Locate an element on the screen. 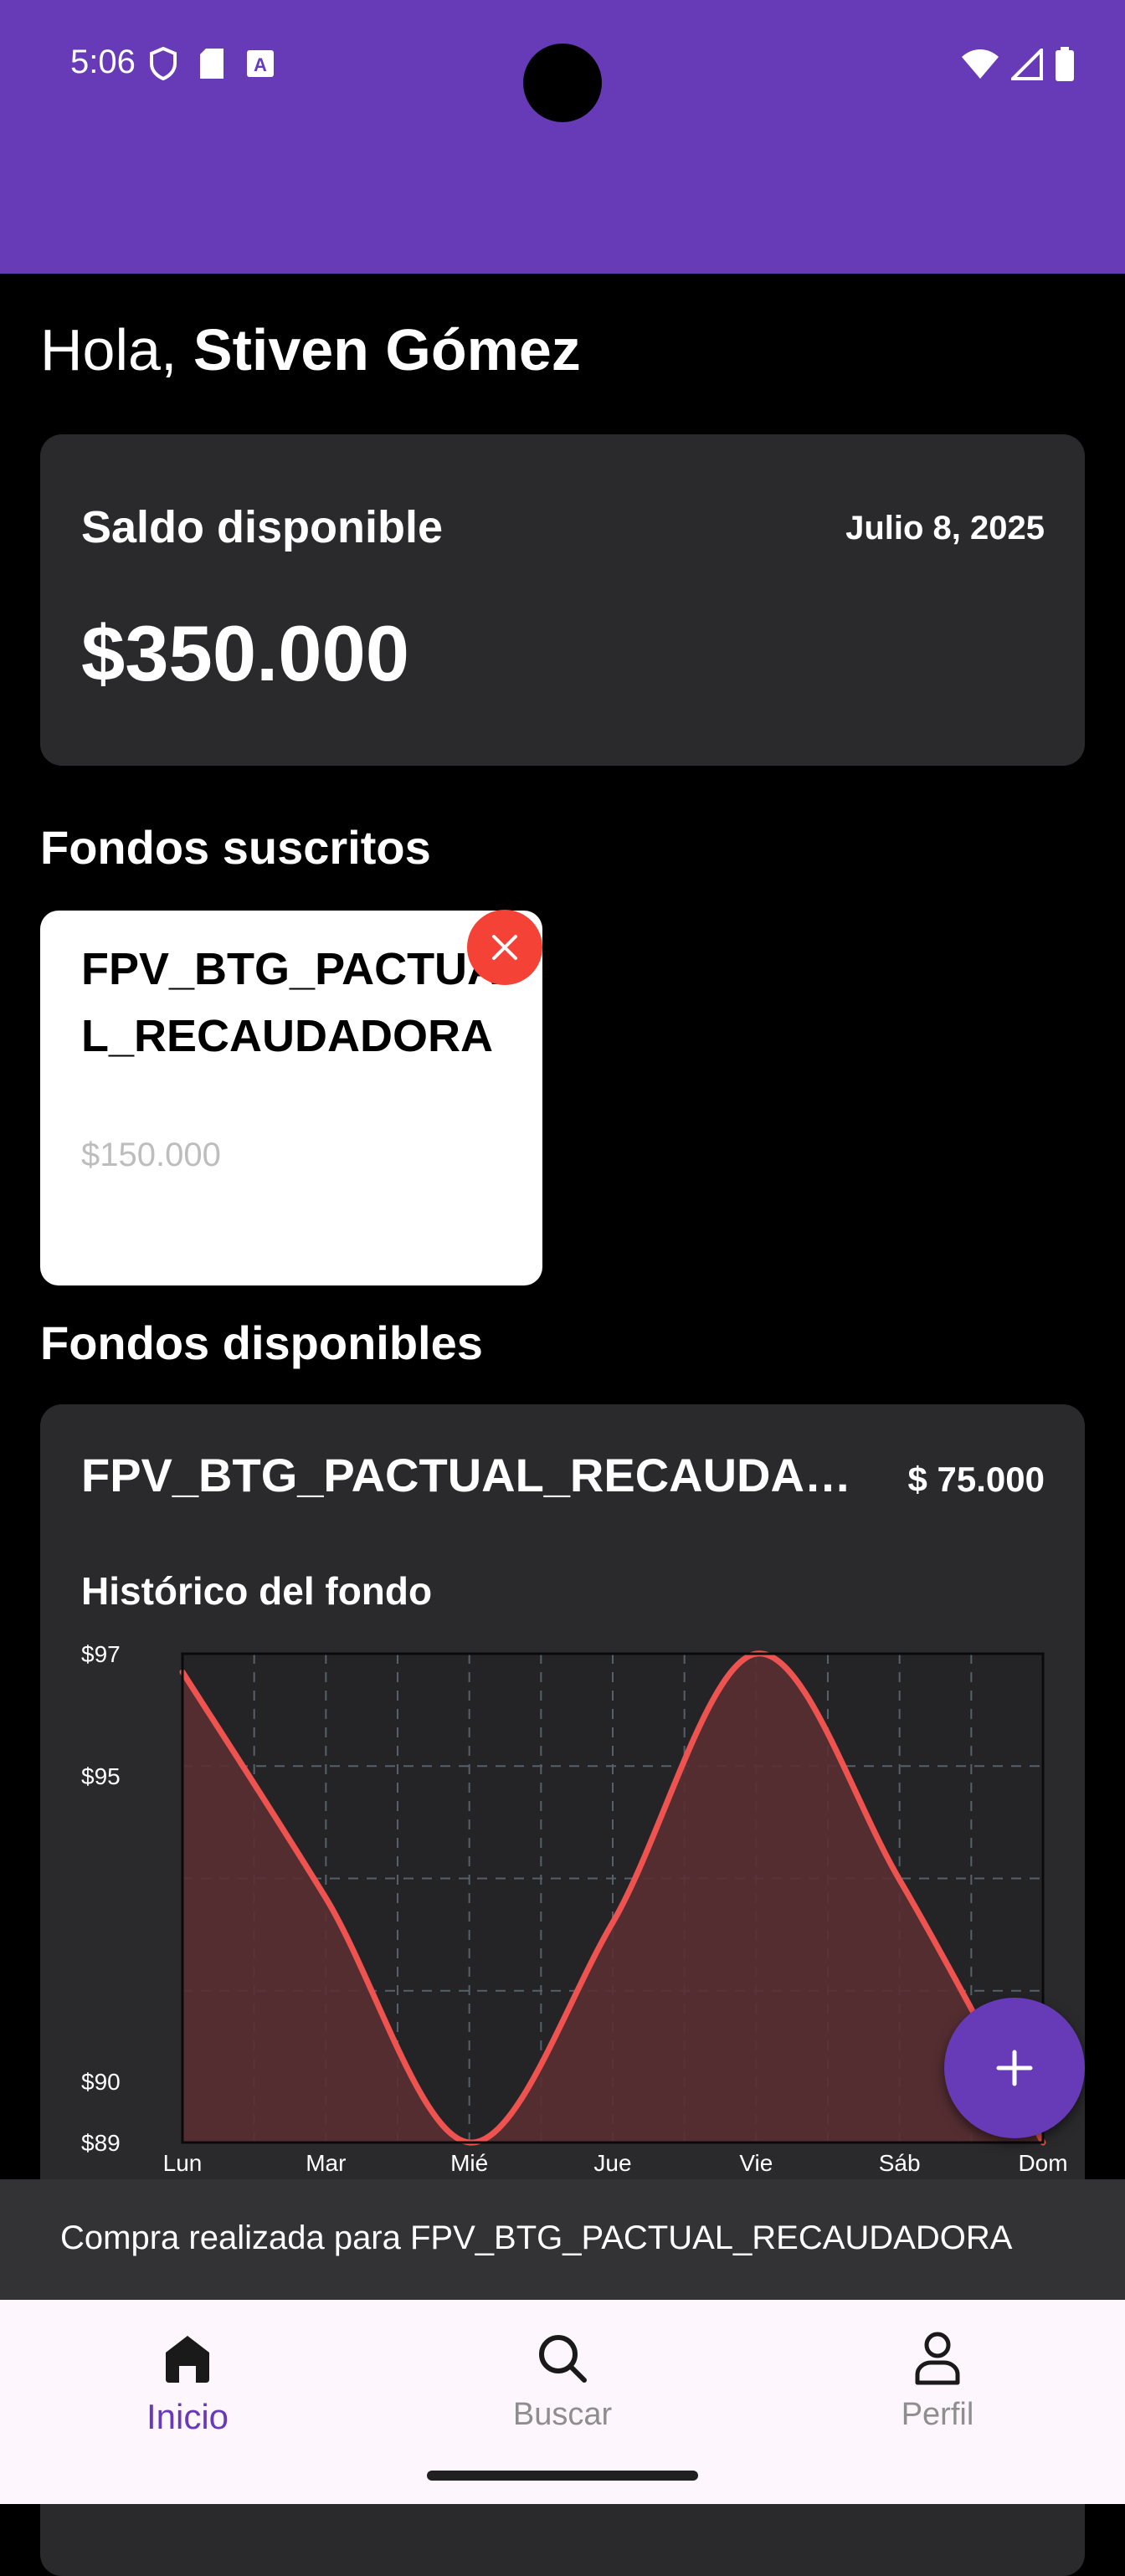  nav-item-perfil: Perfil is located at coordinates (937, 2383).